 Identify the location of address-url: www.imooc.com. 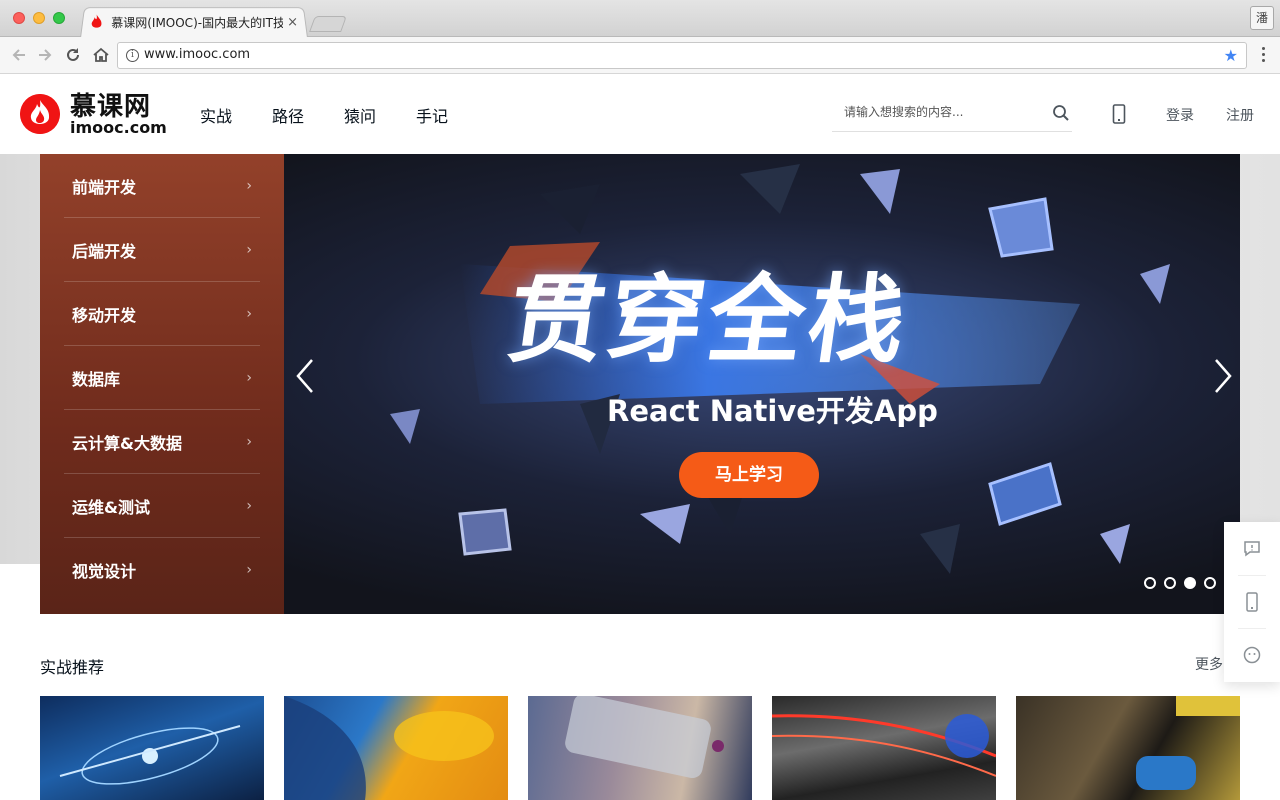
(197, 54).